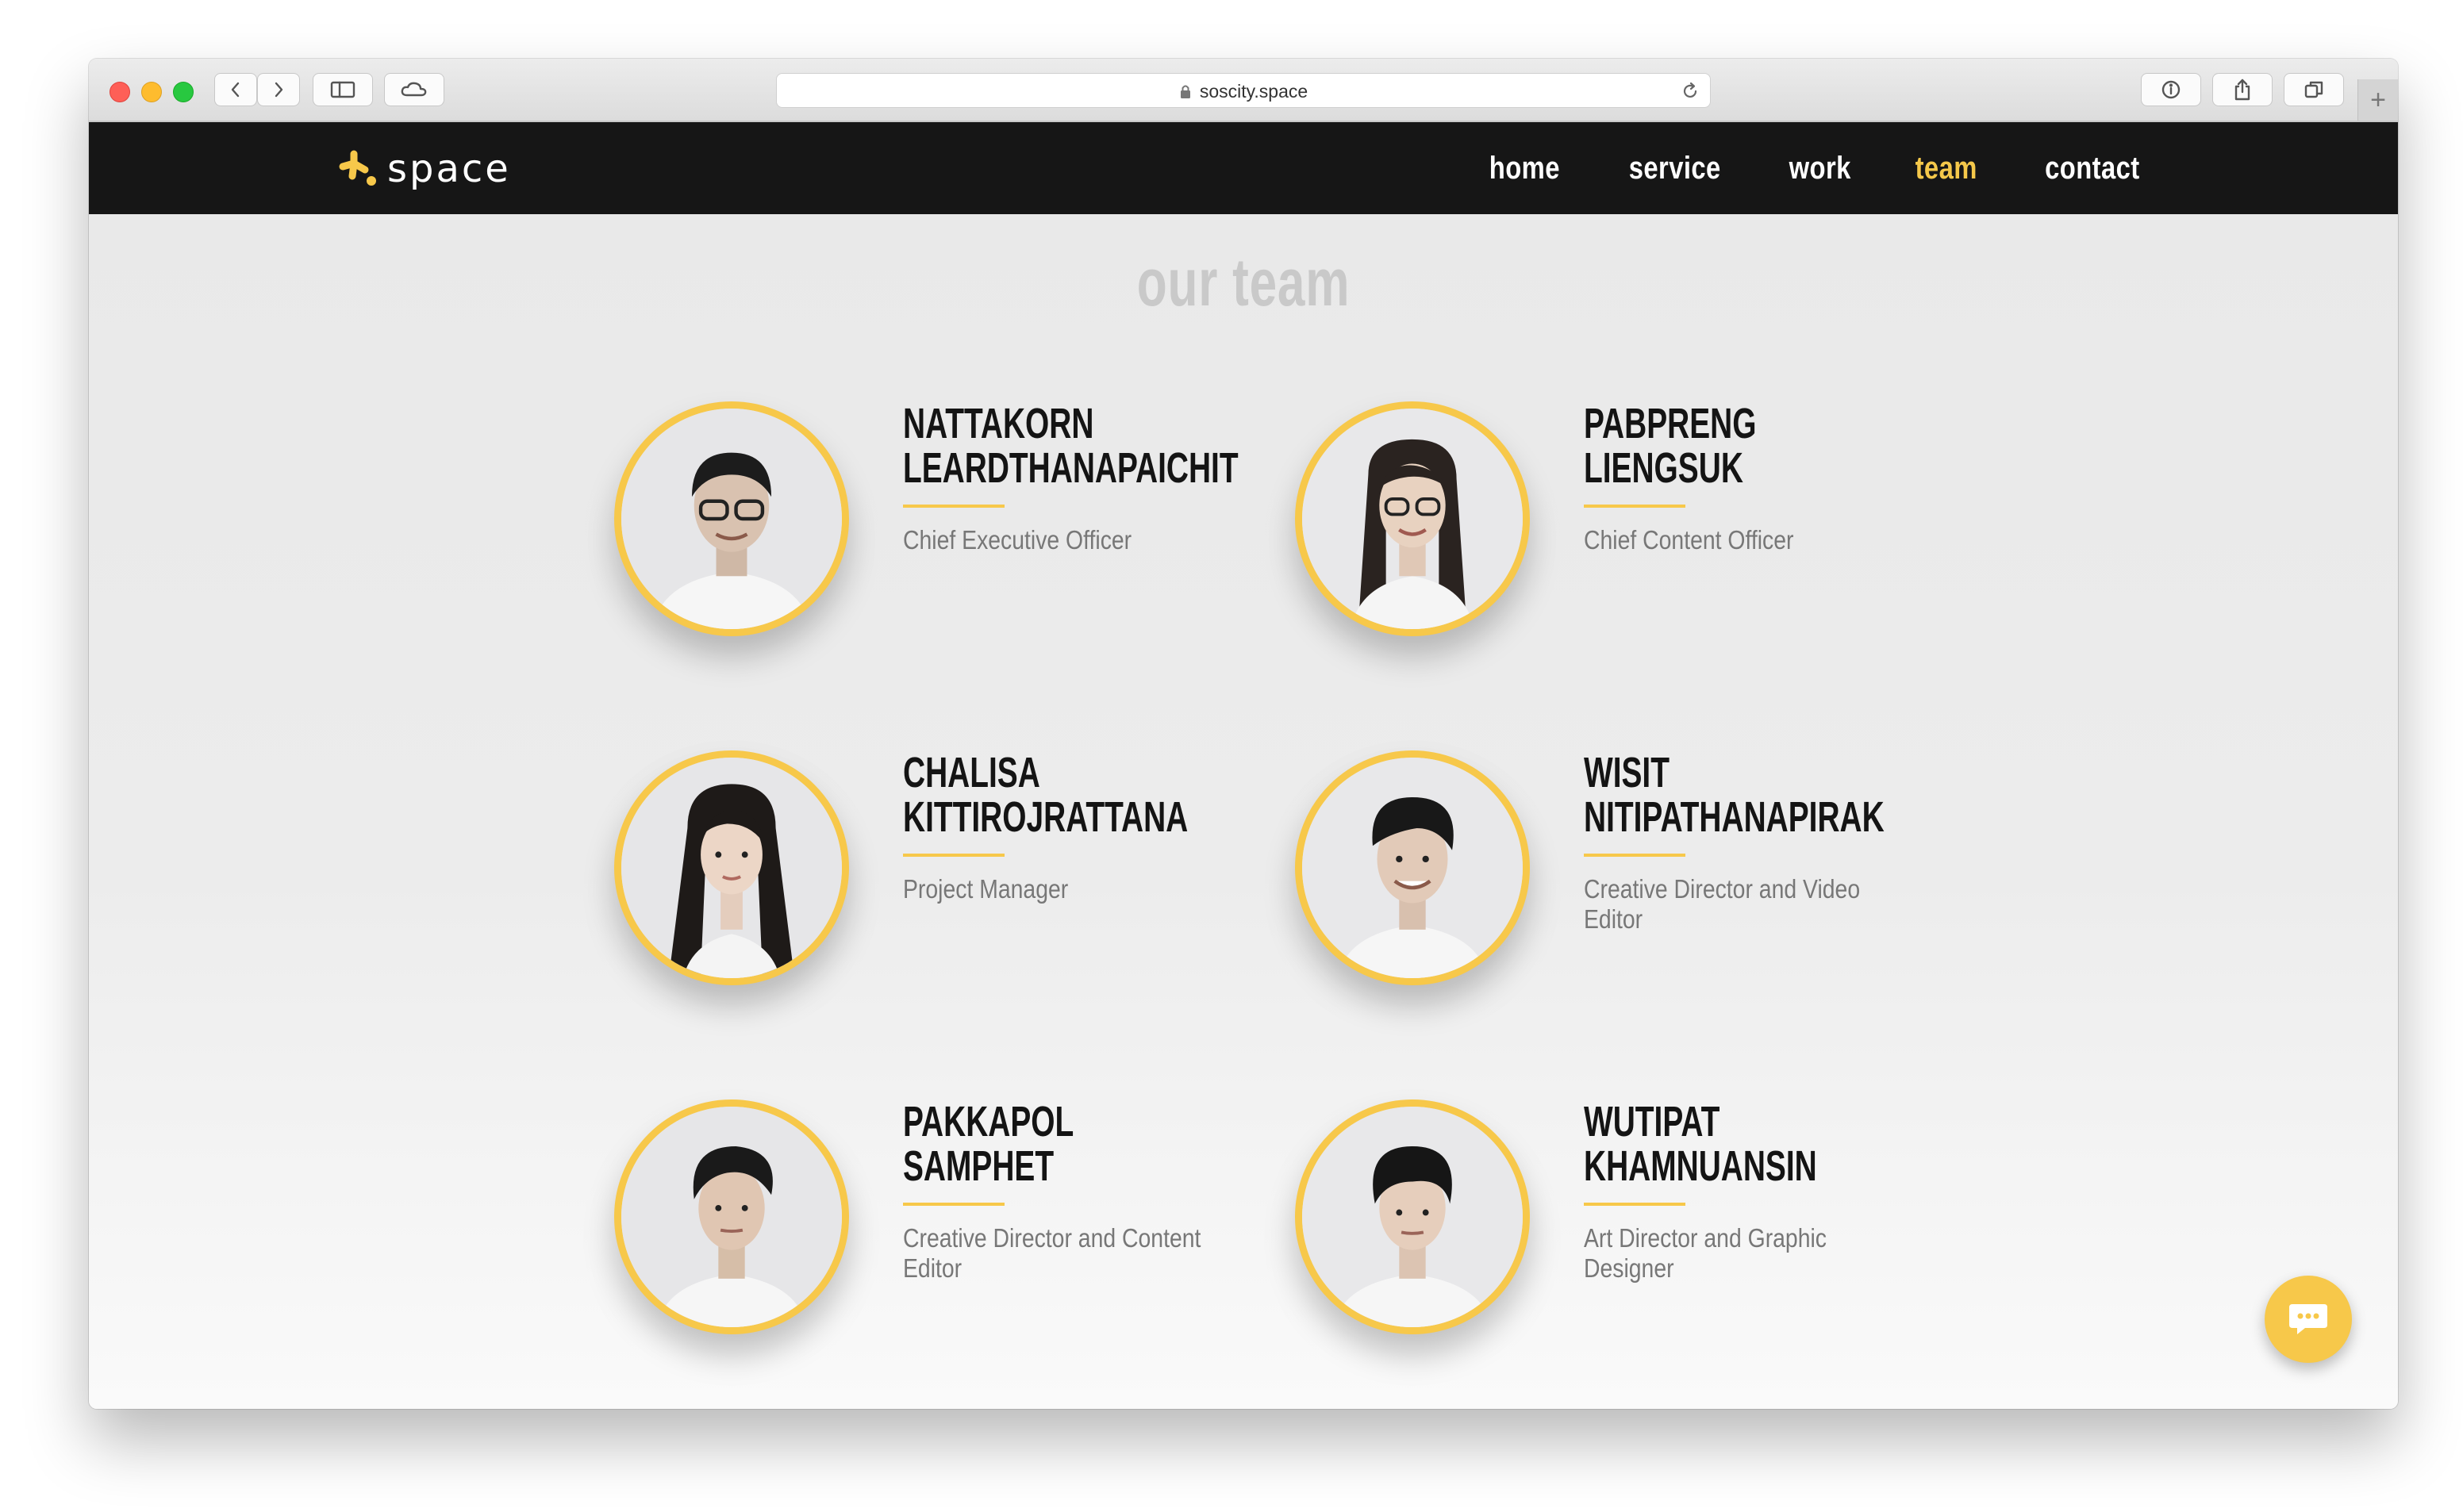  I want to click on member-name: CHALISA KITTIROJRATTANA, so click(1046, 795).